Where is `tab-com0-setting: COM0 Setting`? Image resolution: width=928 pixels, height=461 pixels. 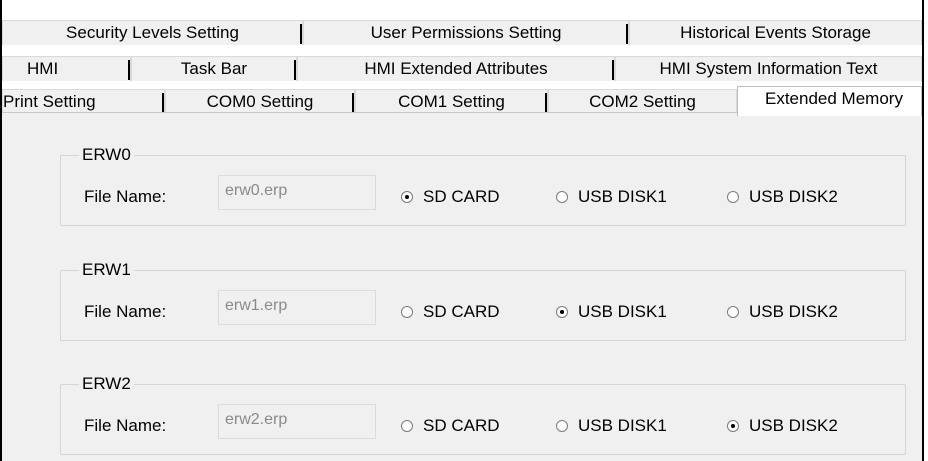
tab-com0-setting: COM0 Setting is located at coordinates (260, 101).